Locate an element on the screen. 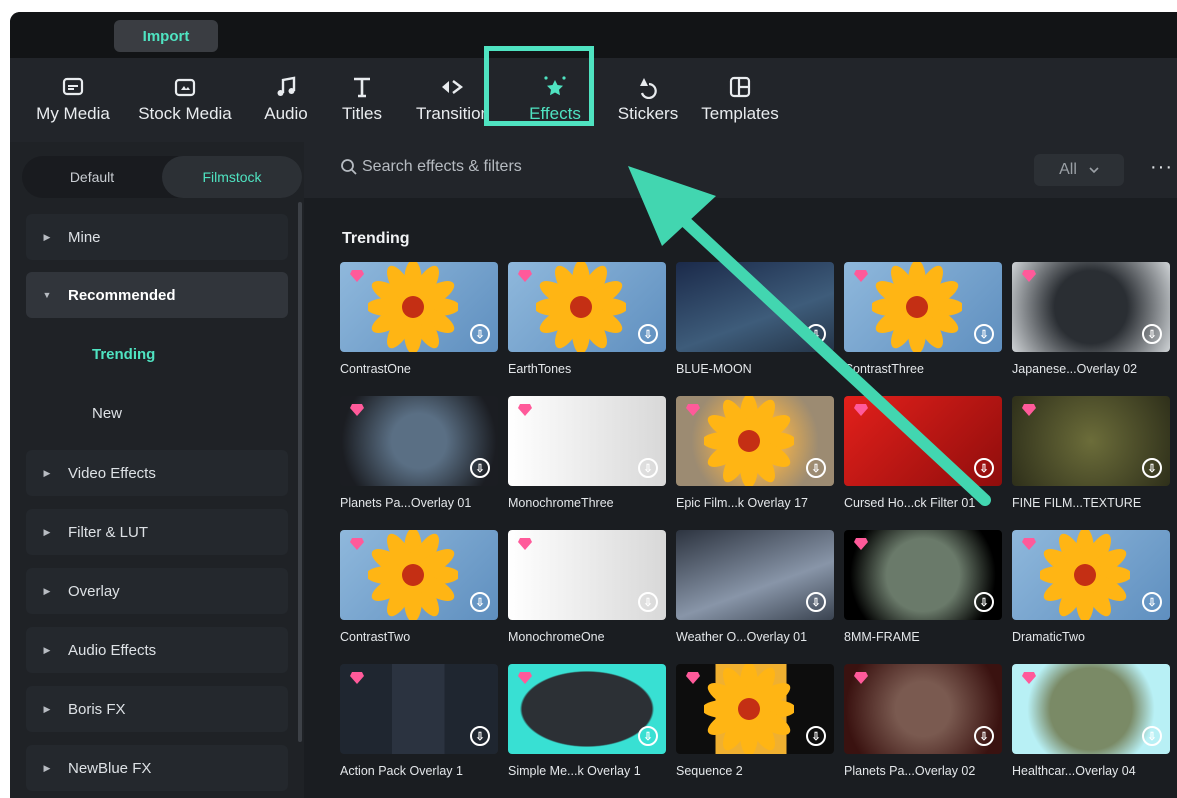 Image resolution: width=1177 pixels, height=798 pixels. effect-name: Japanese...Overlay 02 is located at coordinates (1075, 369).